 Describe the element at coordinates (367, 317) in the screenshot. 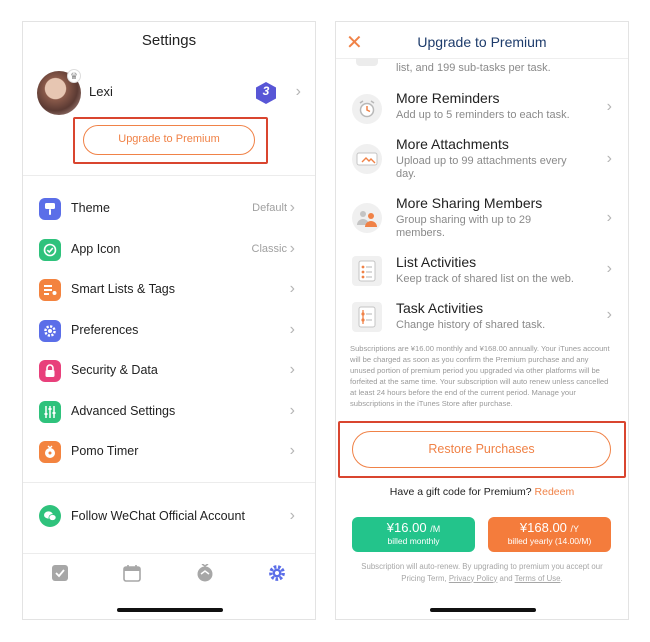

I see `task-activity-icon` at that location.